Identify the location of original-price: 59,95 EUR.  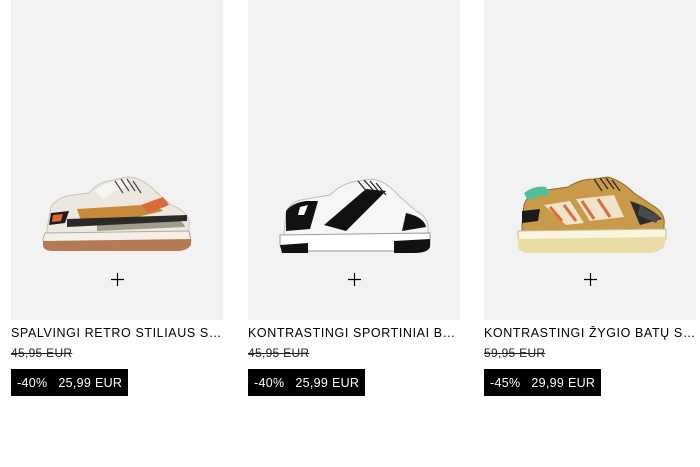
(515, 353).